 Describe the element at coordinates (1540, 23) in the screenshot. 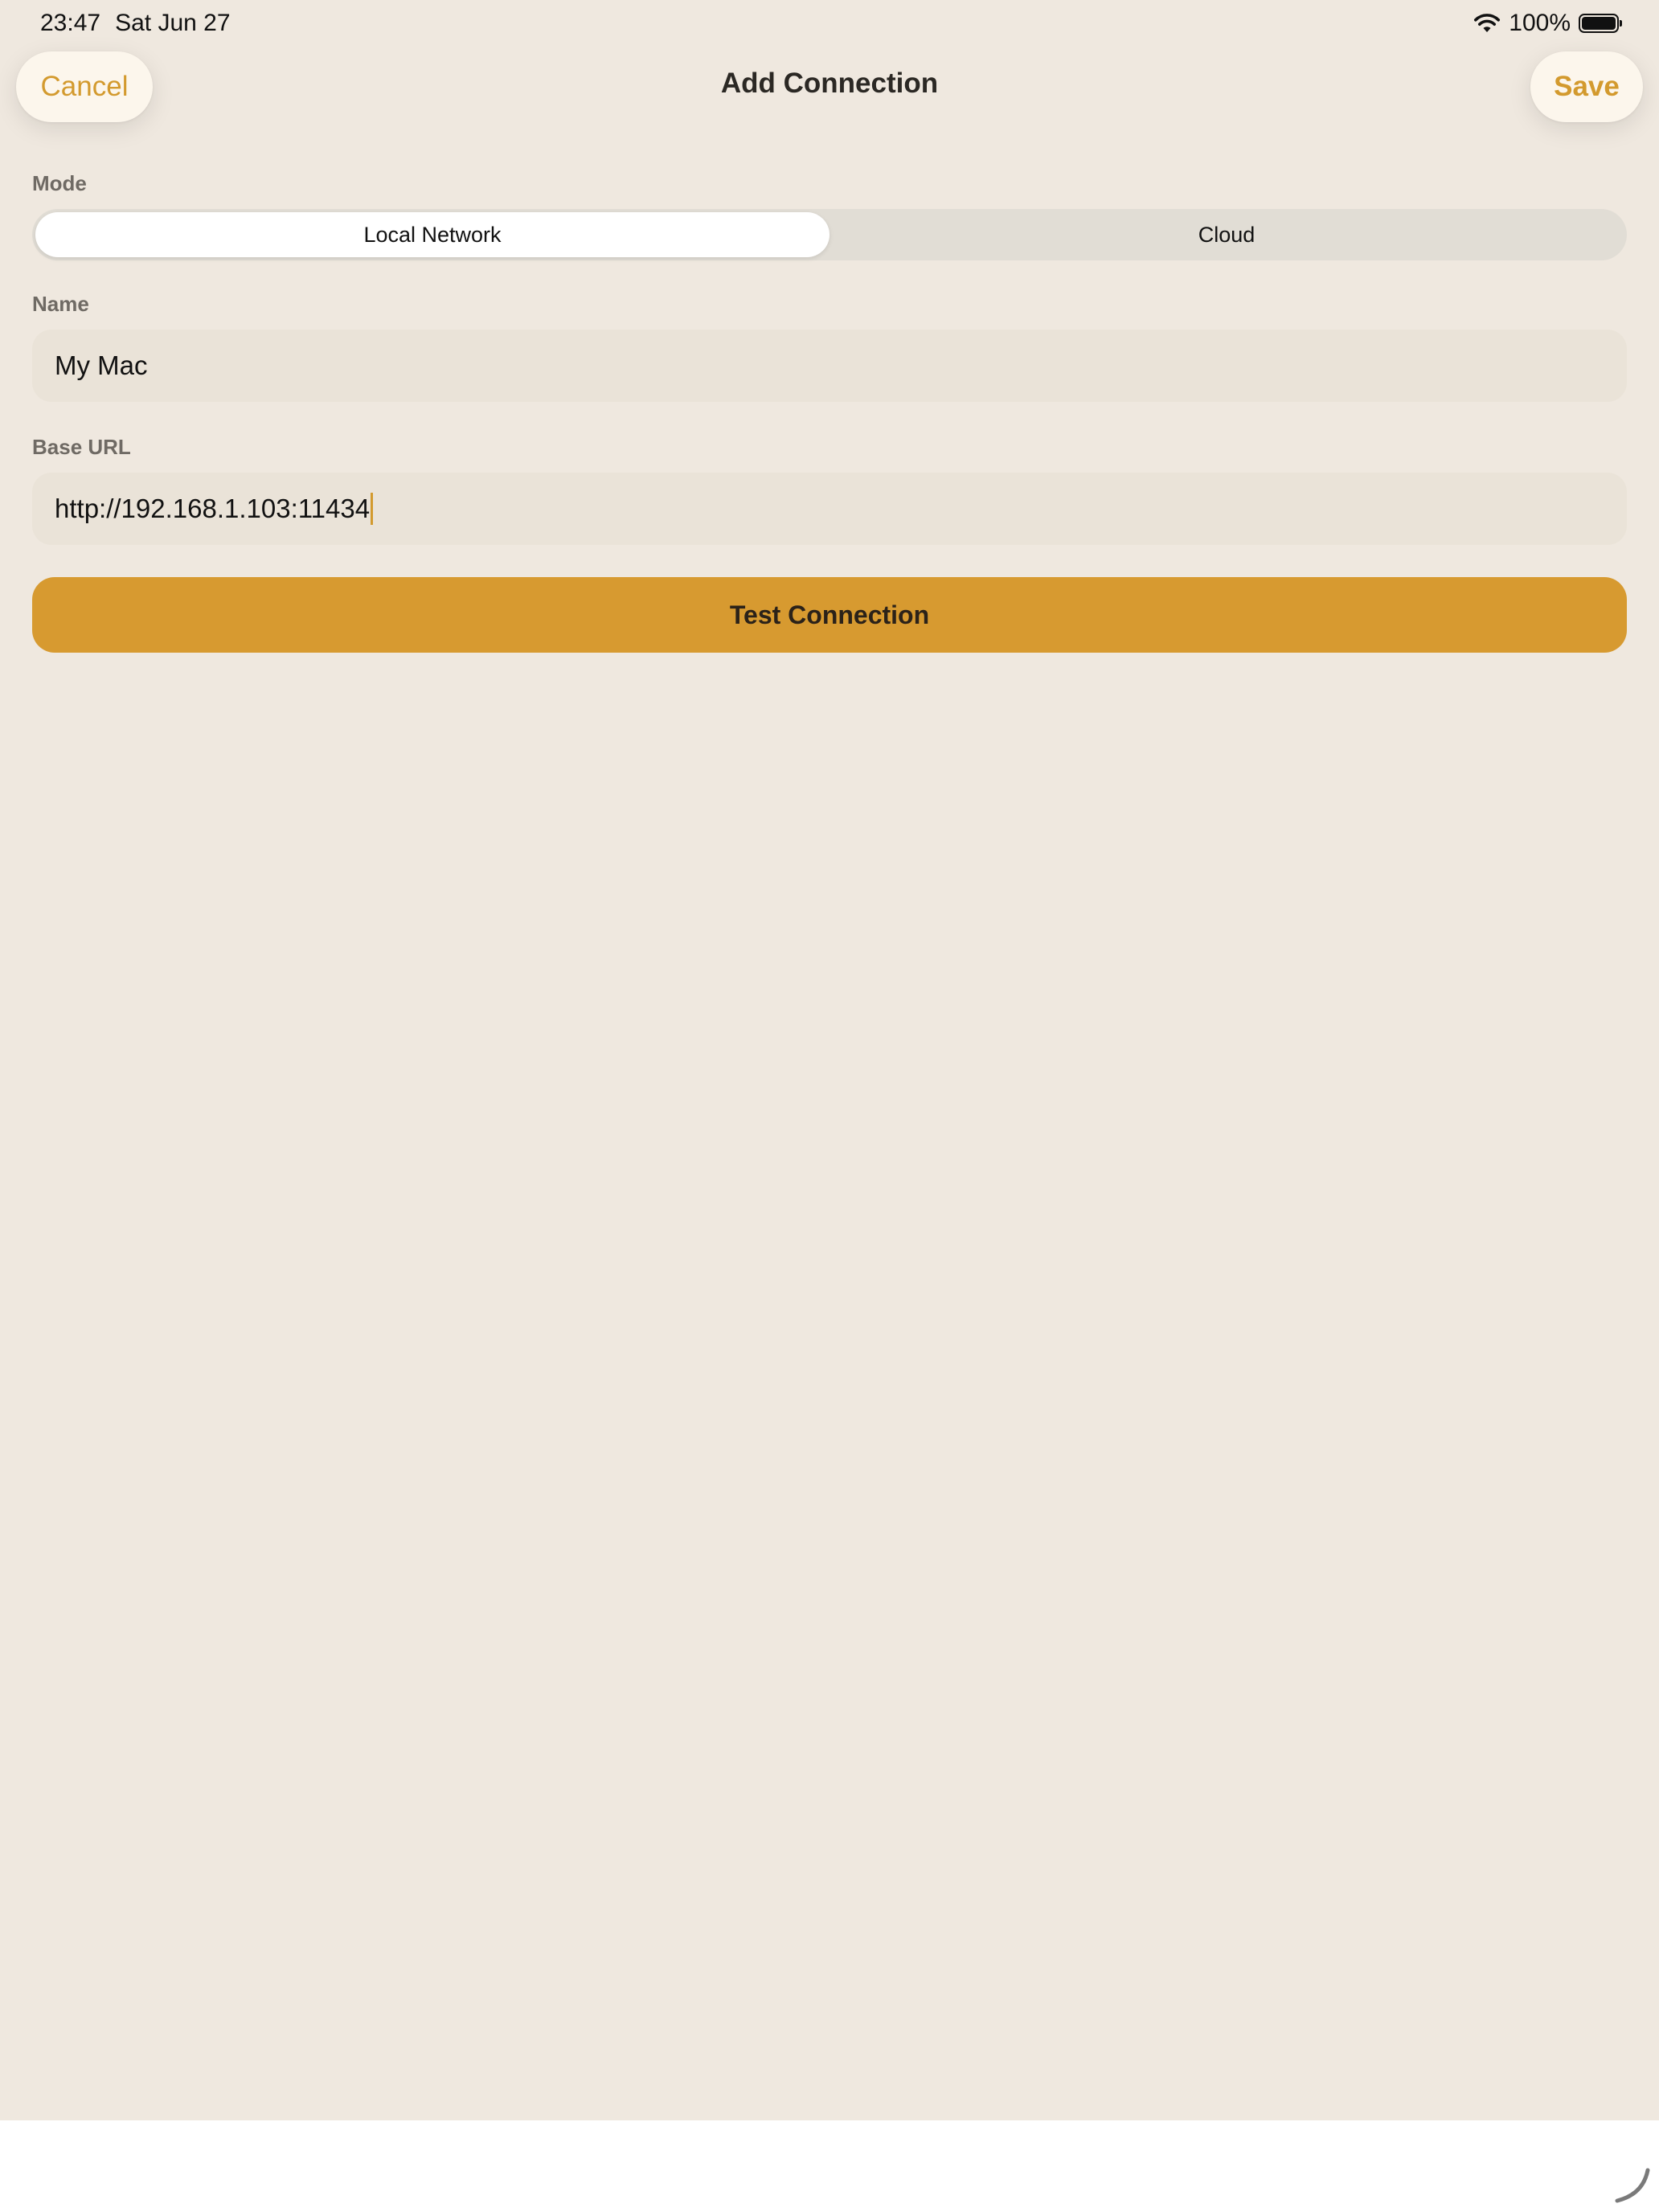

I see `battery-percent: 100%` at that location.